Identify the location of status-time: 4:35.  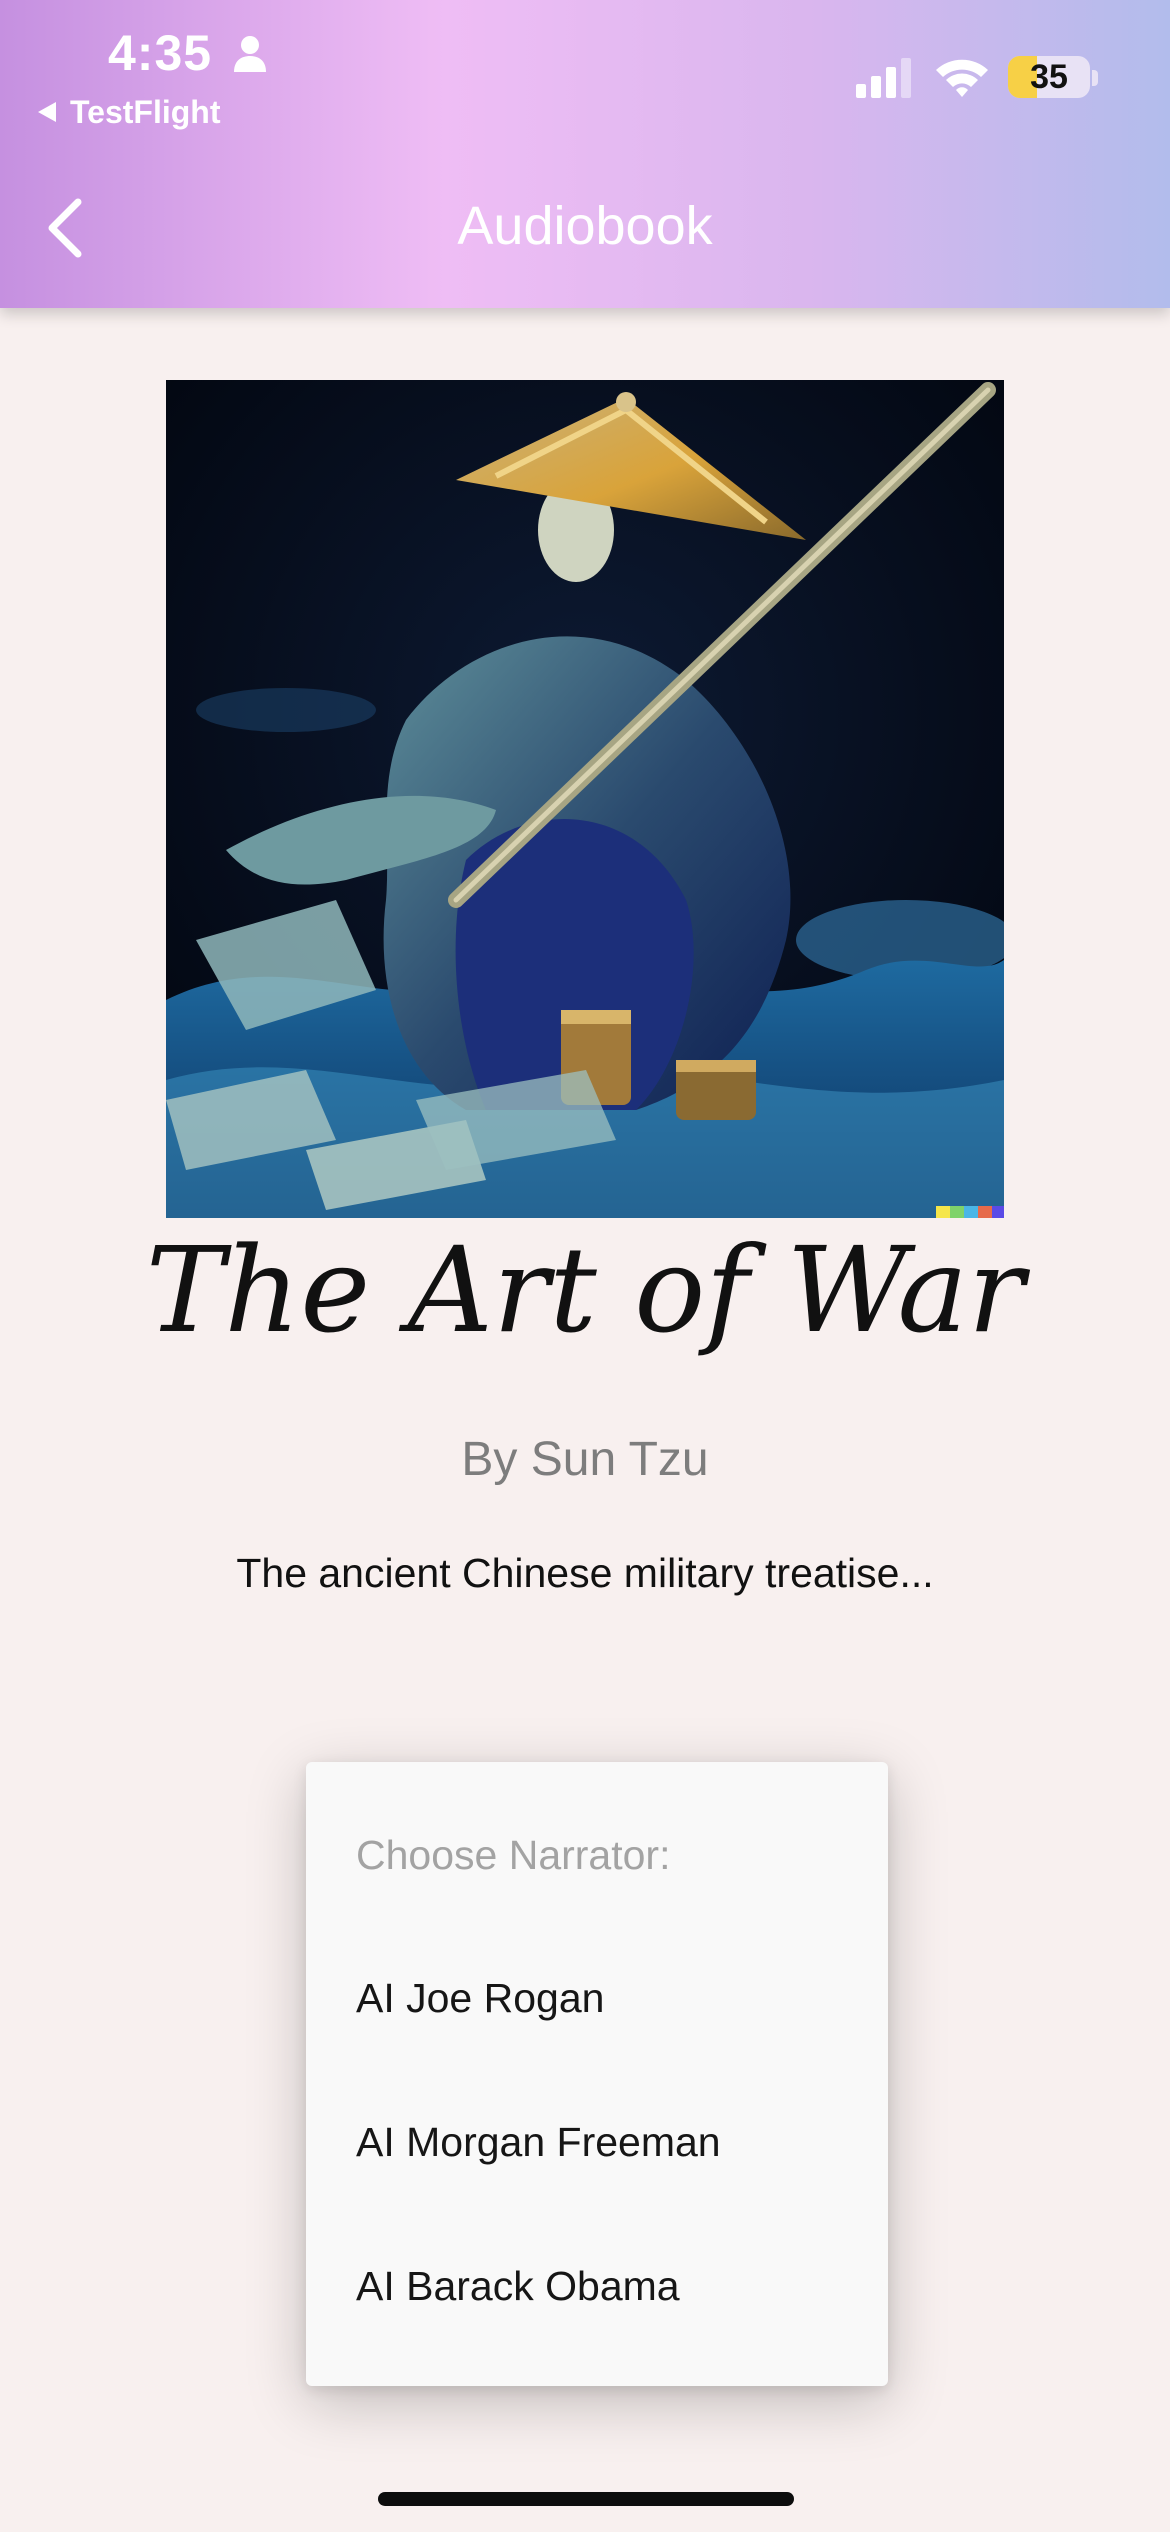
(160, 53).